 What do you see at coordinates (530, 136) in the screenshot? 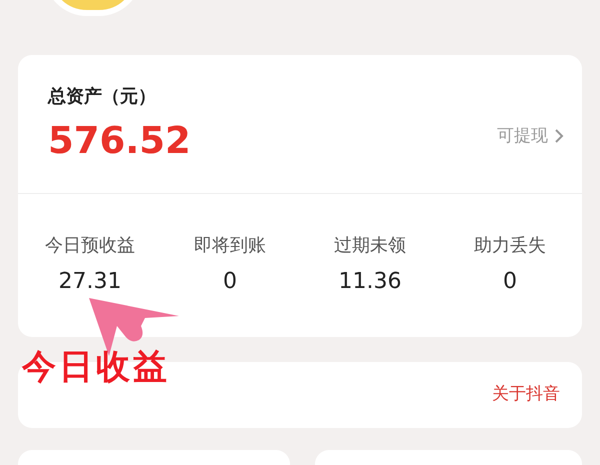
I see `withdraw-link: 可提现` at bounding box center [530, 136].